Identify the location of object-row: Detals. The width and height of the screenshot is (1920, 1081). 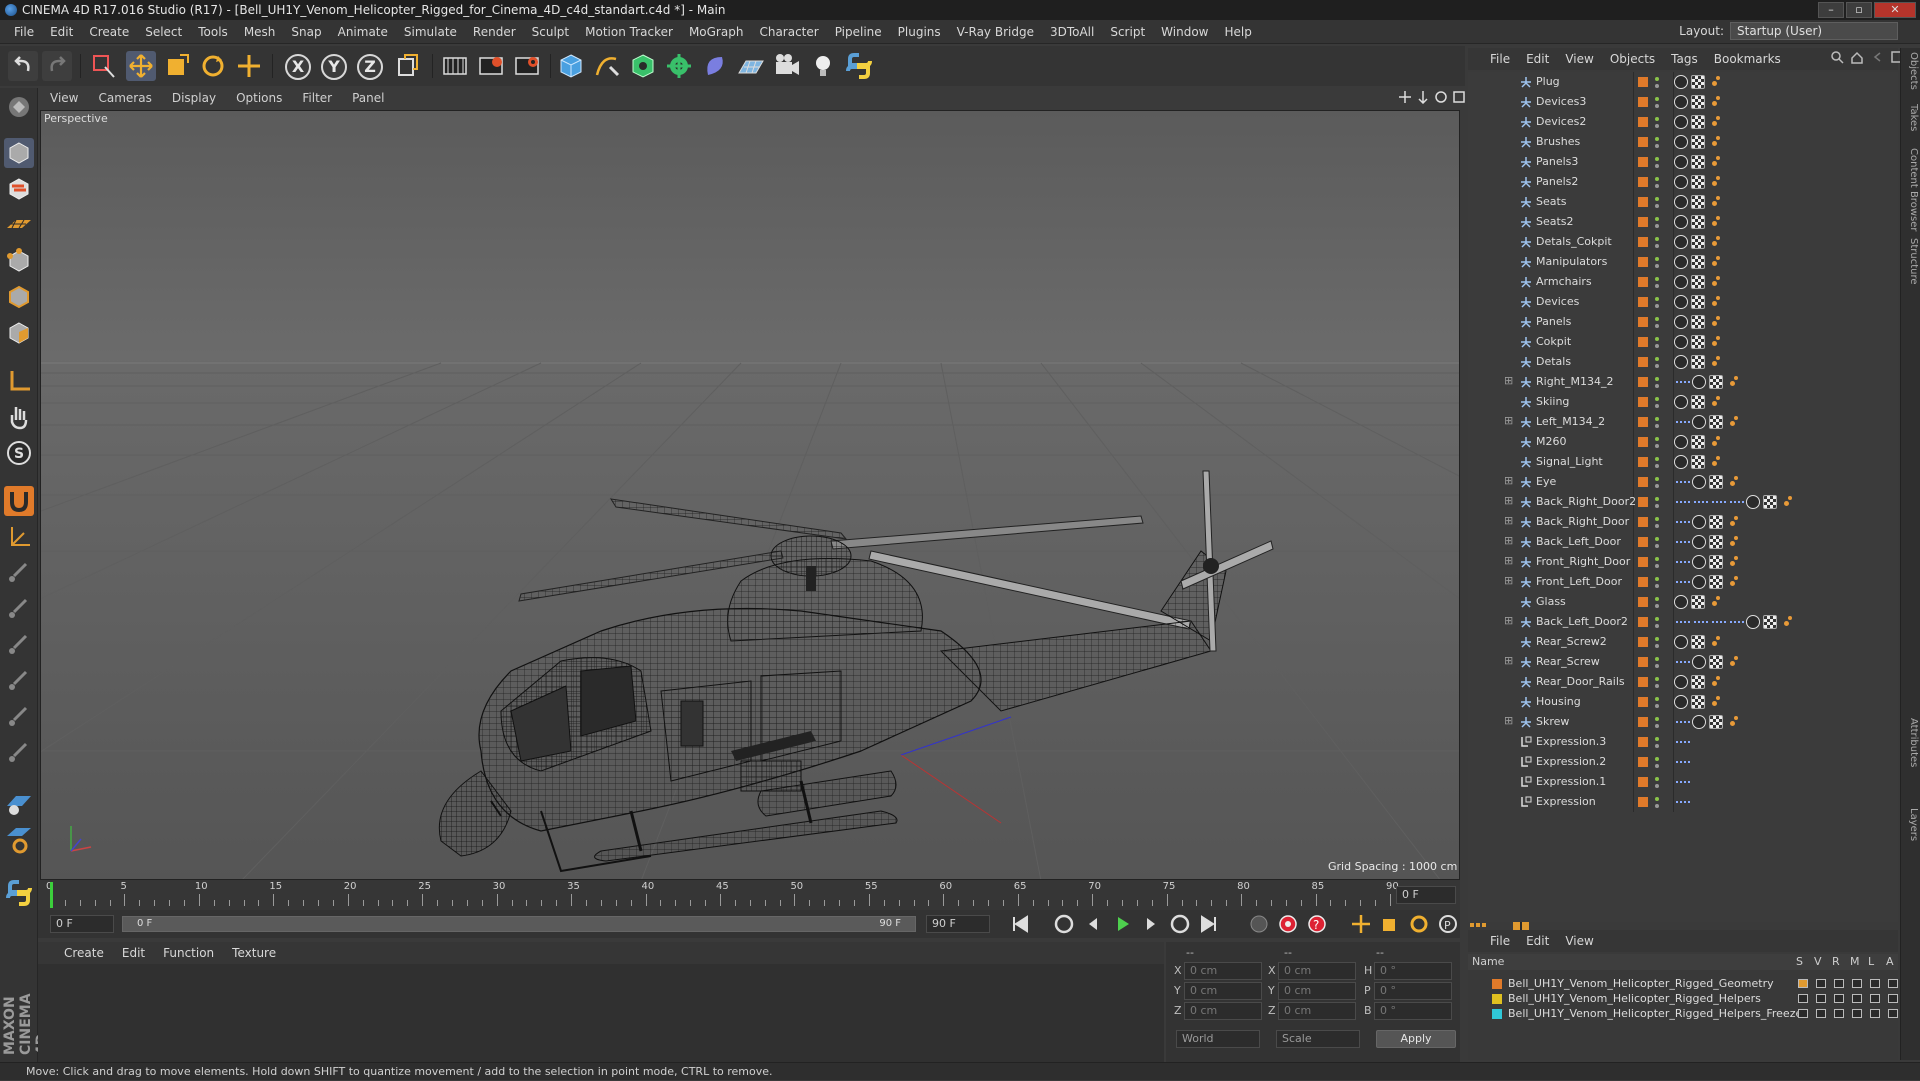
(1683, 362).